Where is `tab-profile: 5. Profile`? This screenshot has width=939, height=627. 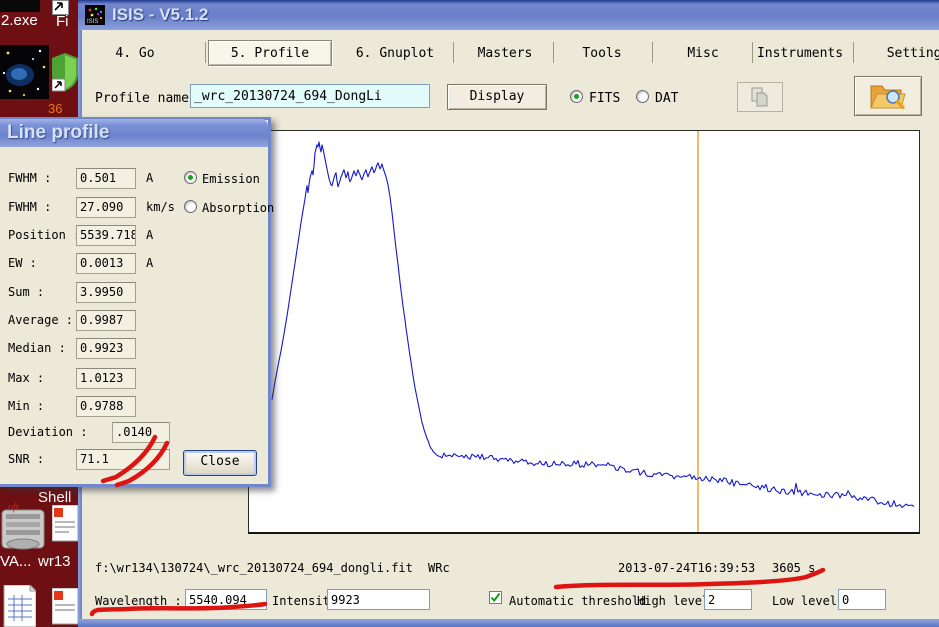 tab-profile: 5. Profile is located at coordinates (270, 53).